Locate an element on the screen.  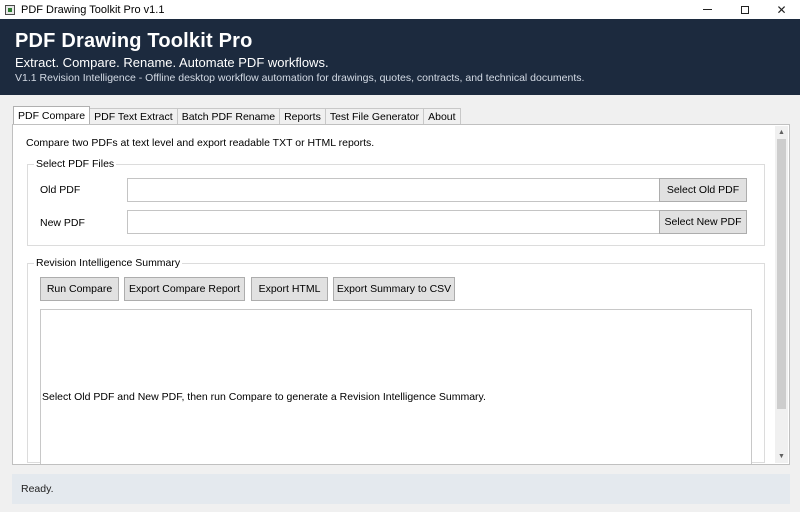
scroll-down-arrow-icon: ▼ is located at coordinates (781, 456).